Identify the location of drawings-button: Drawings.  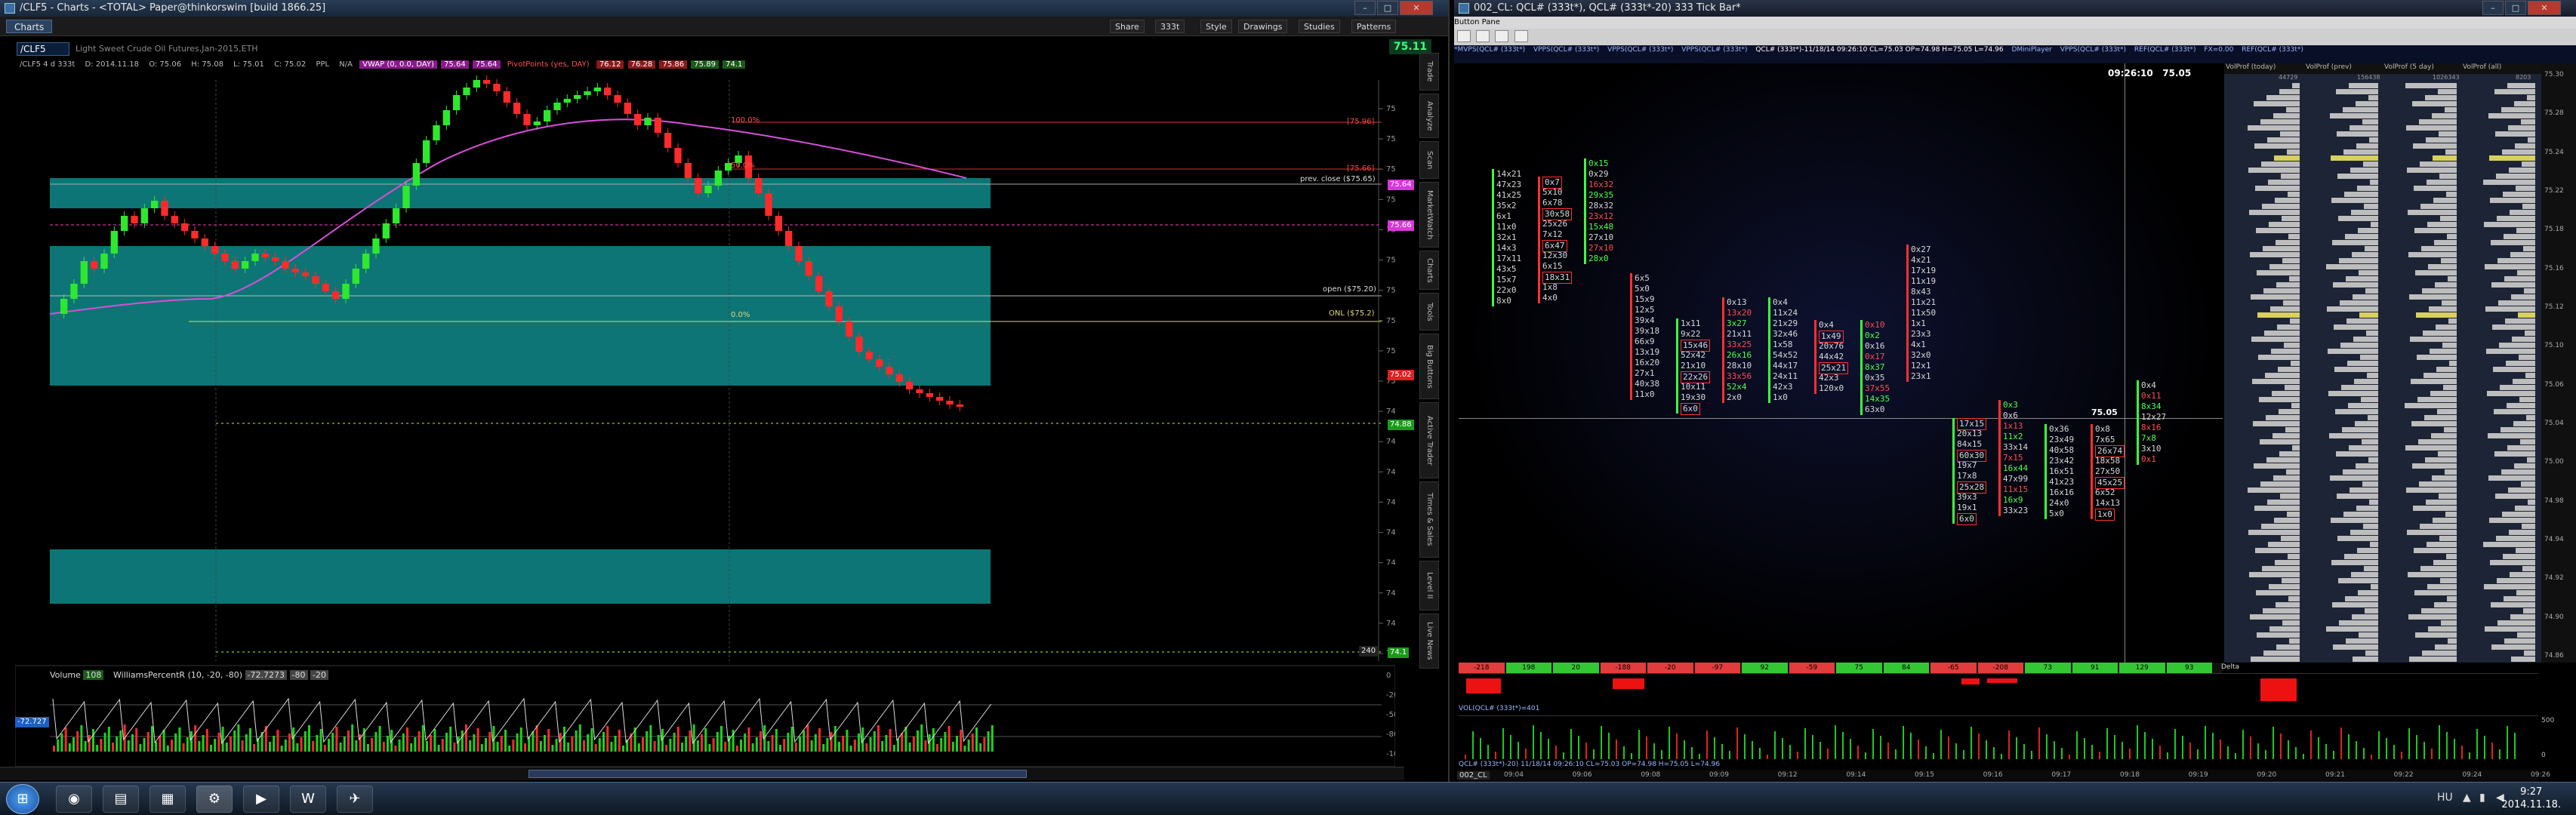
(1263, 26).